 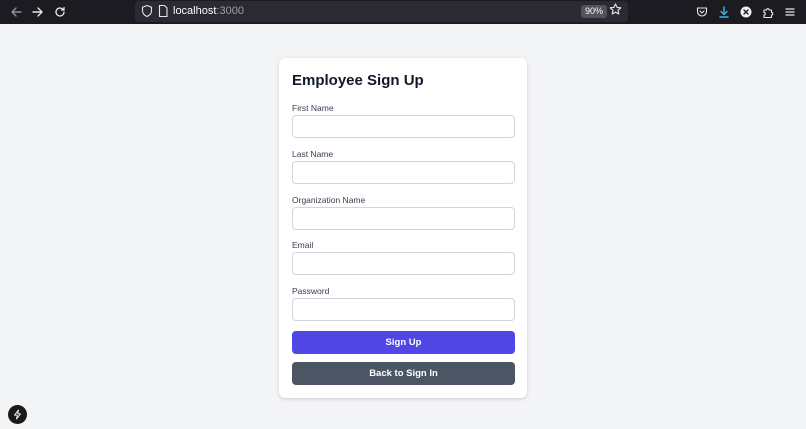 What do you see at coordinates (403, 342) in the screenshot?
I see `sign-up-button: Sign Up` at bounding box center [403, 342].